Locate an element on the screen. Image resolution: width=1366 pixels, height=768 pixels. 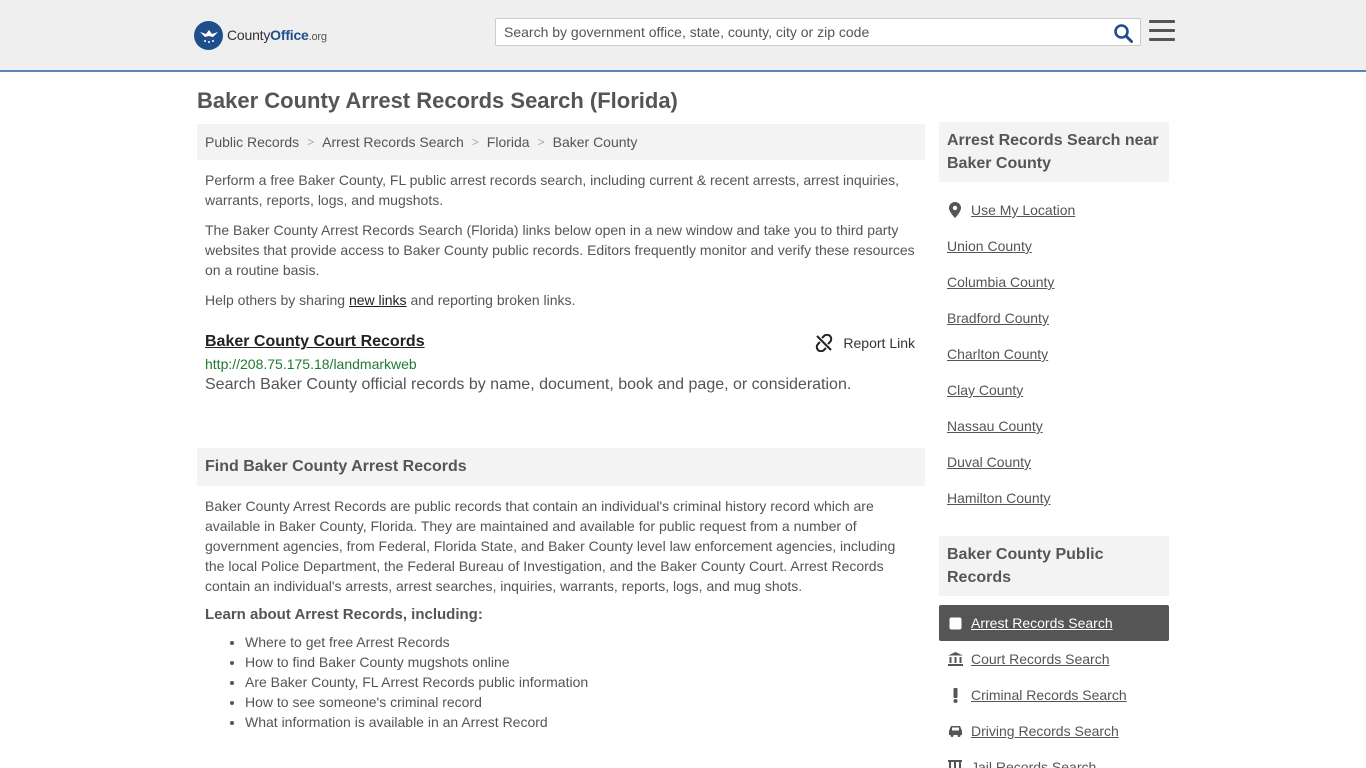
sidebar-item-label: Jail Records Search is located at coordinates (1033, 763).